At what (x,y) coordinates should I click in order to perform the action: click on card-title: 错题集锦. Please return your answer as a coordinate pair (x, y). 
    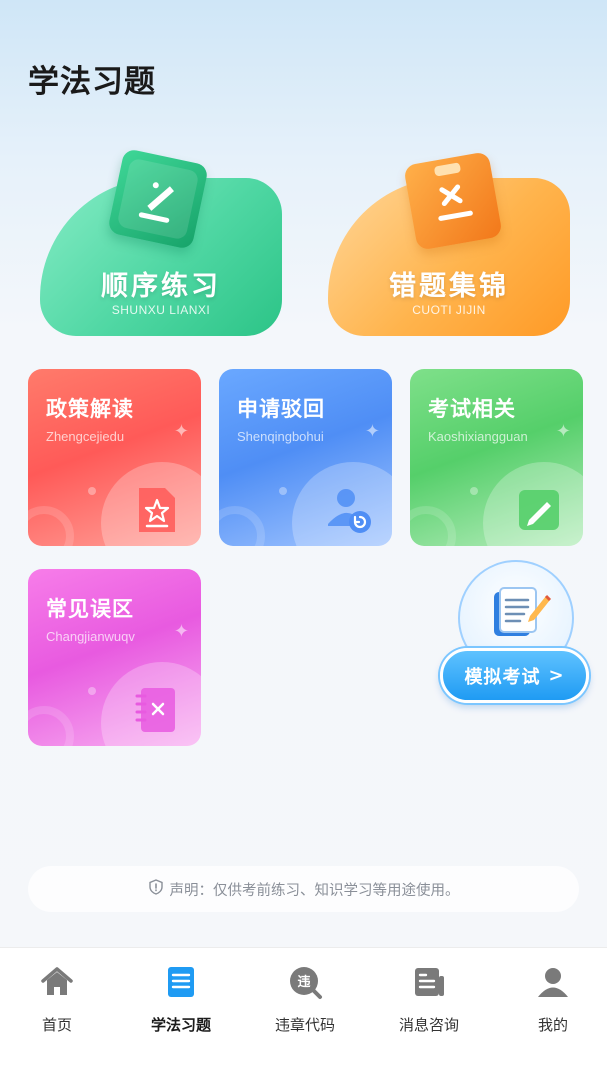
    Looking at the image, I should click on (449, 286).